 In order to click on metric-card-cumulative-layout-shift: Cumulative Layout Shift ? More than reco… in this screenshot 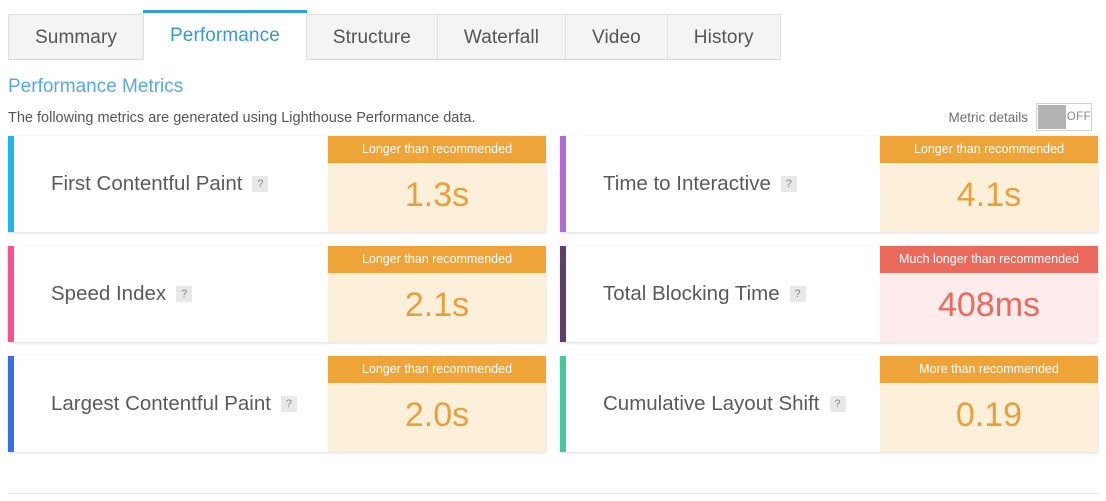, I will do `click(829, 404)`.